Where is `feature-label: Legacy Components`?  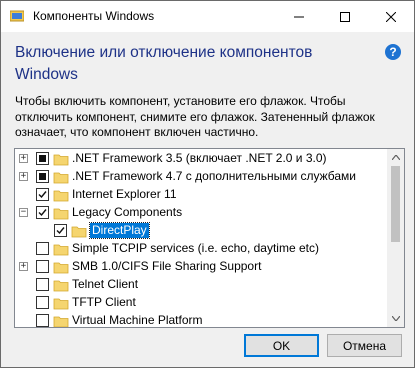 feature-label: Legacy Components is located at coordinates (127, 212).